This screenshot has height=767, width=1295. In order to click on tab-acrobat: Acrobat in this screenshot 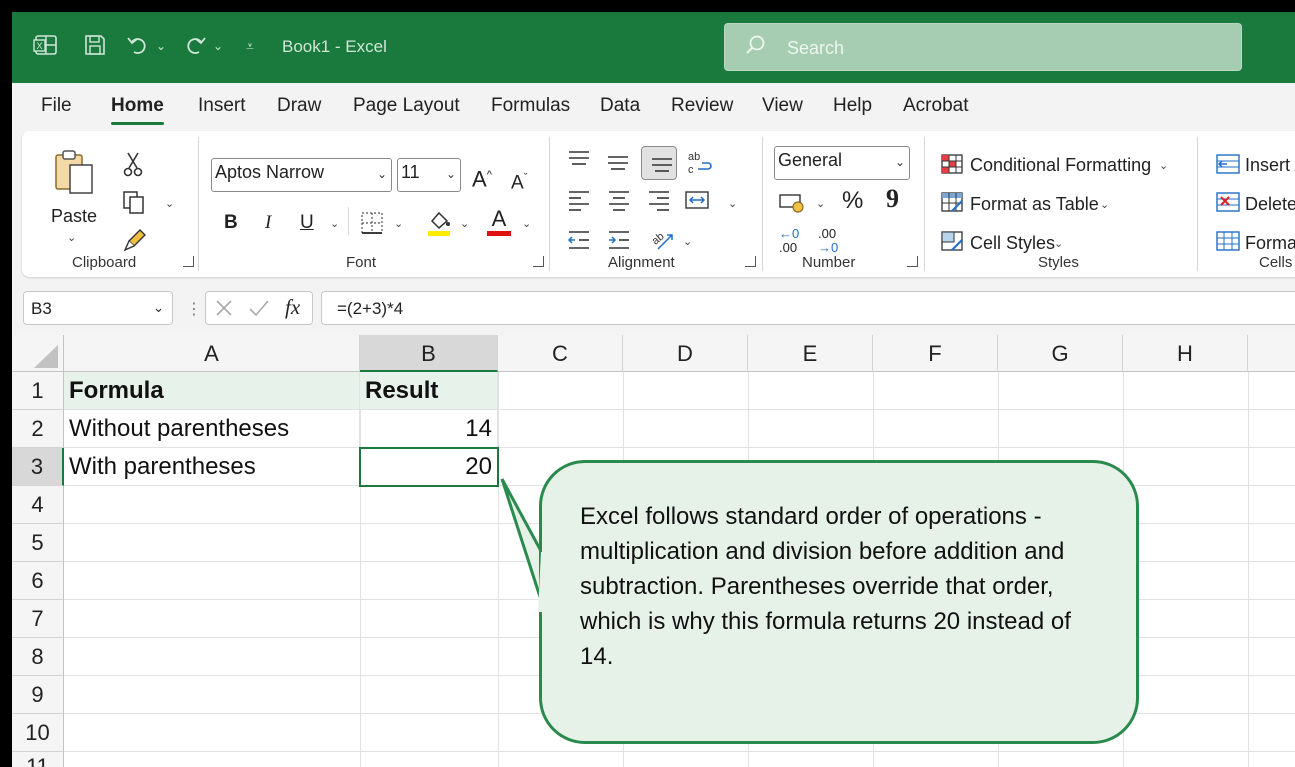, I will do `click(935, 106)`.